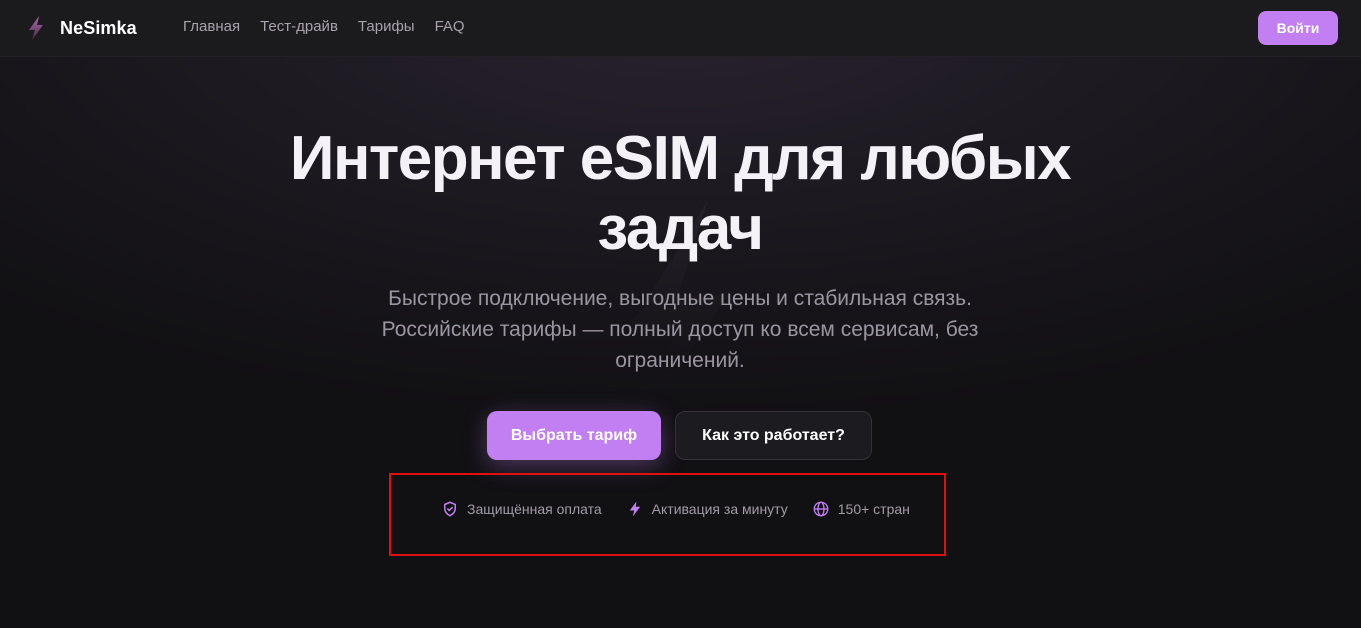 This screenshot has height=628, width=1361. Describe the element at coordinates (680, 360) in the screenshot. I see `hero-subtitle-line-3: ограничений.` at that location.